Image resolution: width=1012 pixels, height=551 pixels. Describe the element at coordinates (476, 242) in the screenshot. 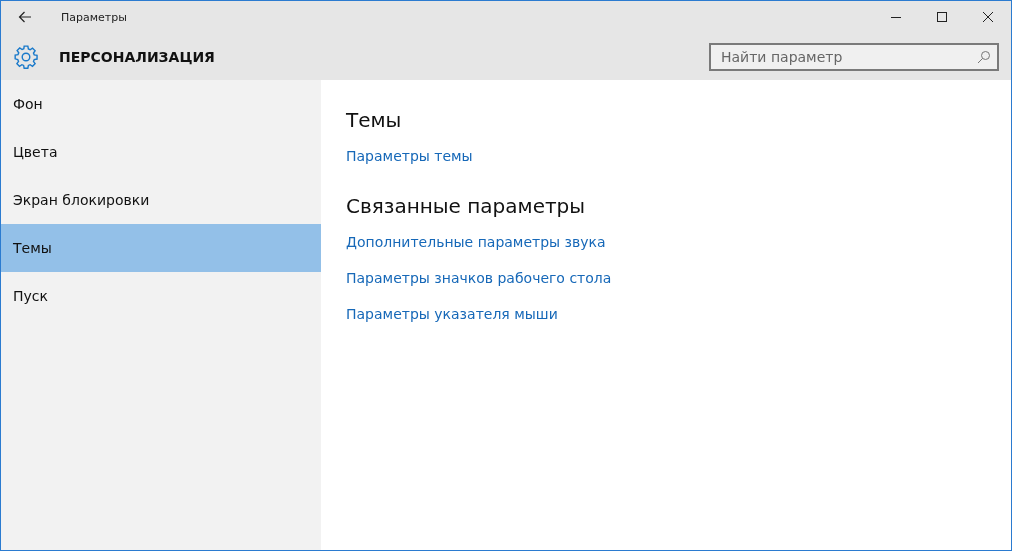

I see `settings-link: Дополнительные параметры звука` at that location.